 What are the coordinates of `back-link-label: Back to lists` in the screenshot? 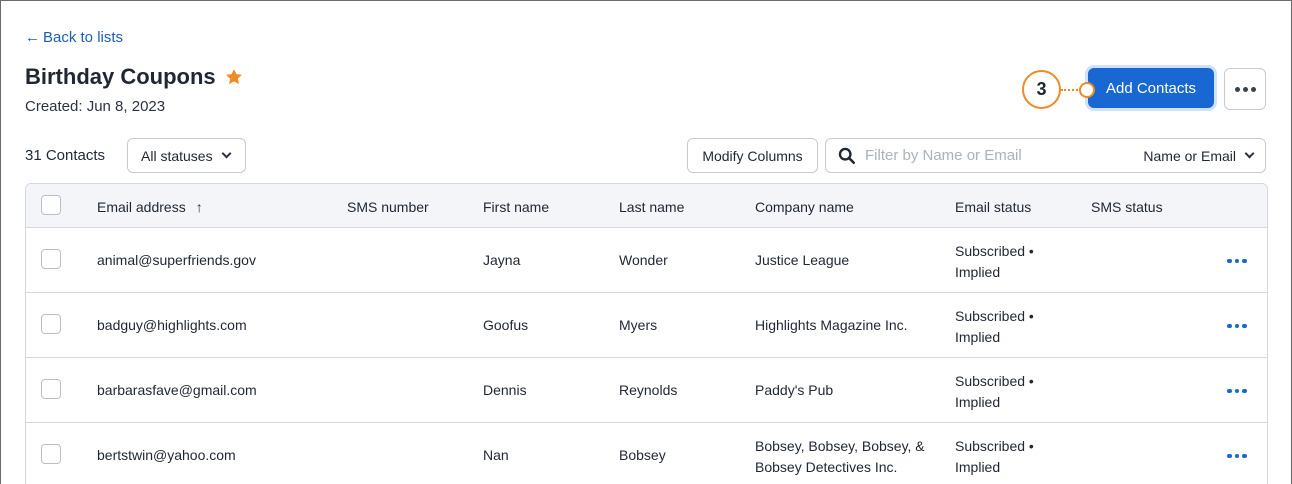 It's located at (83, 37).